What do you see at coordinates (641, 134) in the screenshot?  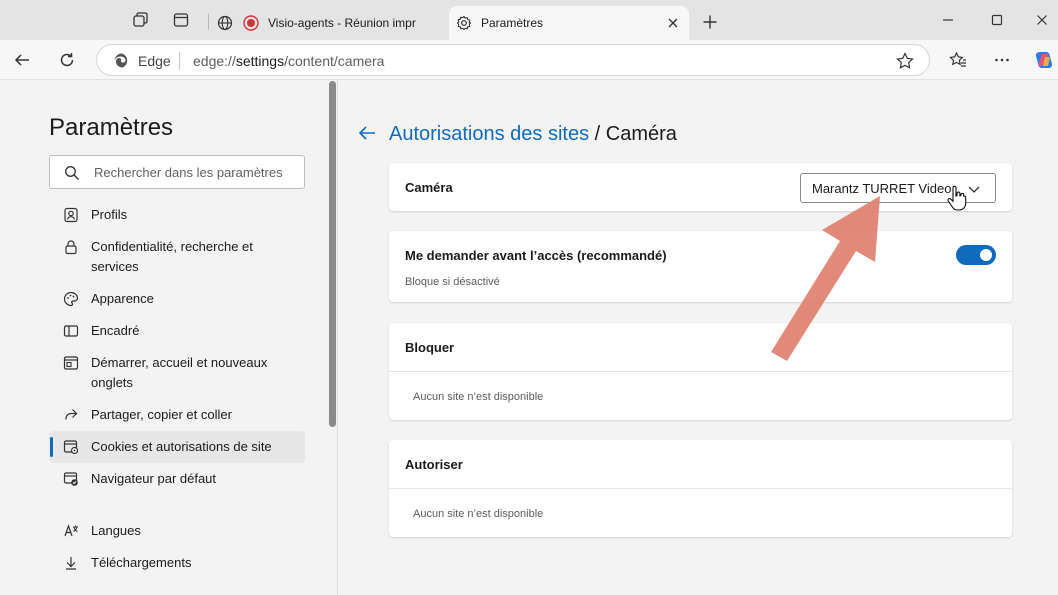 I see `breadcrumb-current: Caméra` at bounding box center [641, 134].